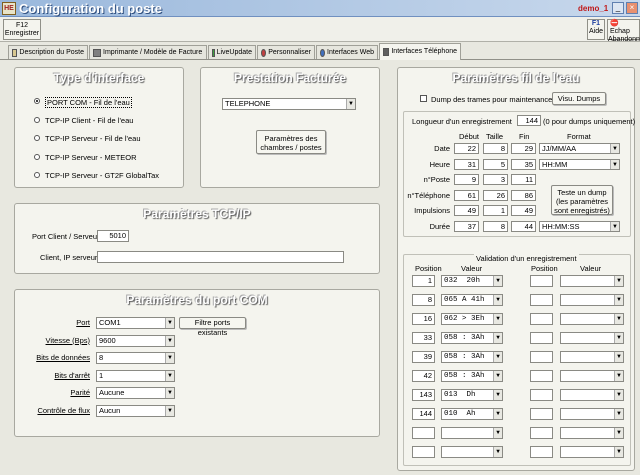  I want to click on fin-input: 44, so click(523, 226).